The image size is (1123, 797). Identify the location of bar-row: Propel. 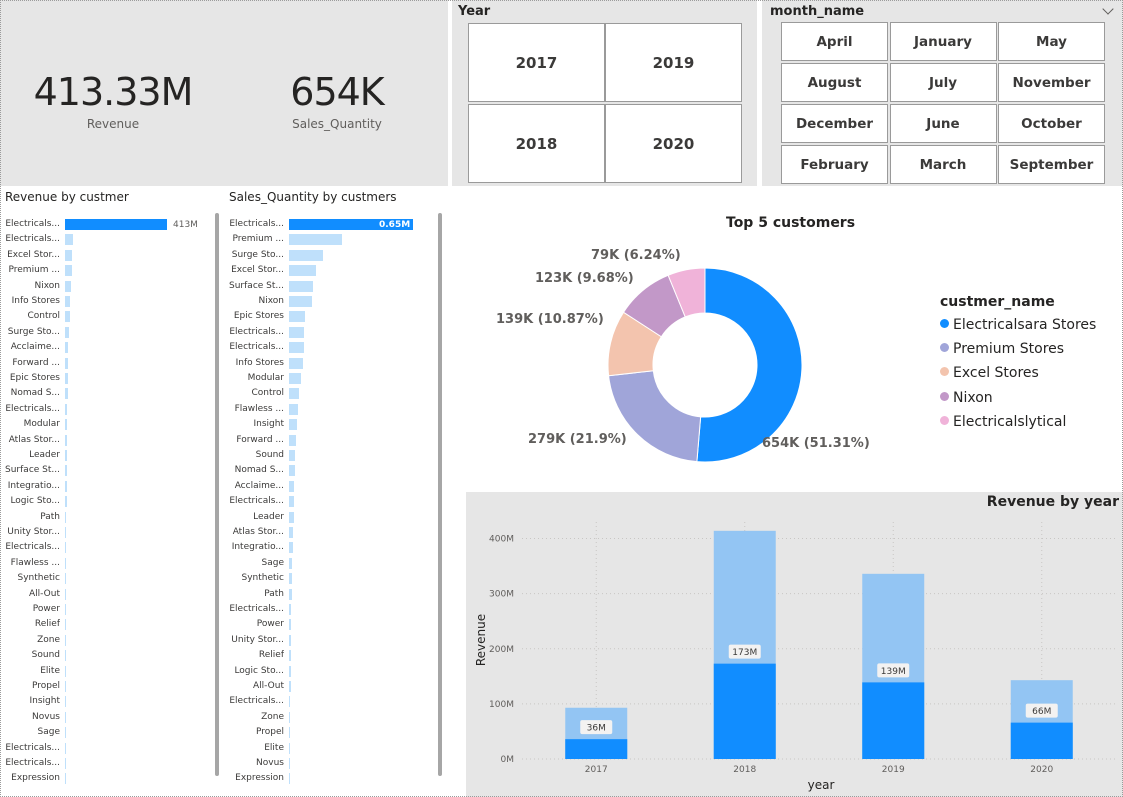
(255, 732).